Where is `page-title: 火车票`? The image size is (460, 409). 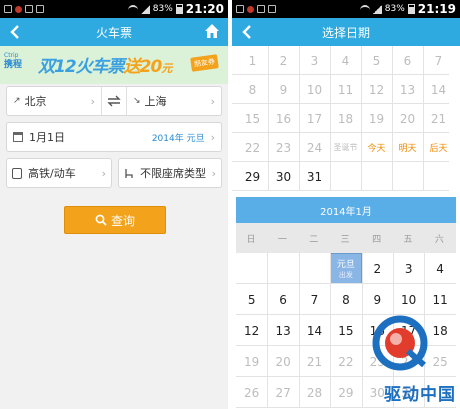 page-title: 火车票 is located at coordinates (113, 32).